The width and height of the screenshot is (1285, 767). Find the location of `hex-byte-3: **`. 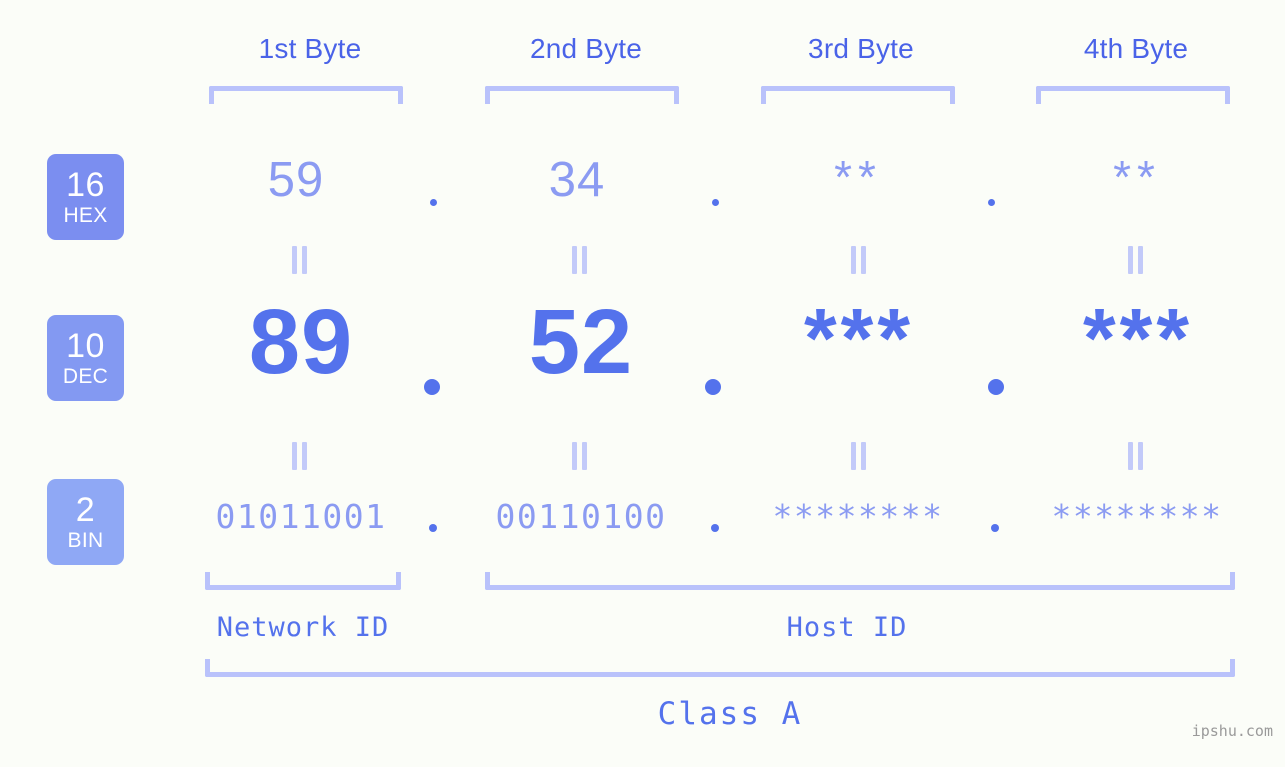

hex-byte-3: ** is located at coordinates (858, 177).